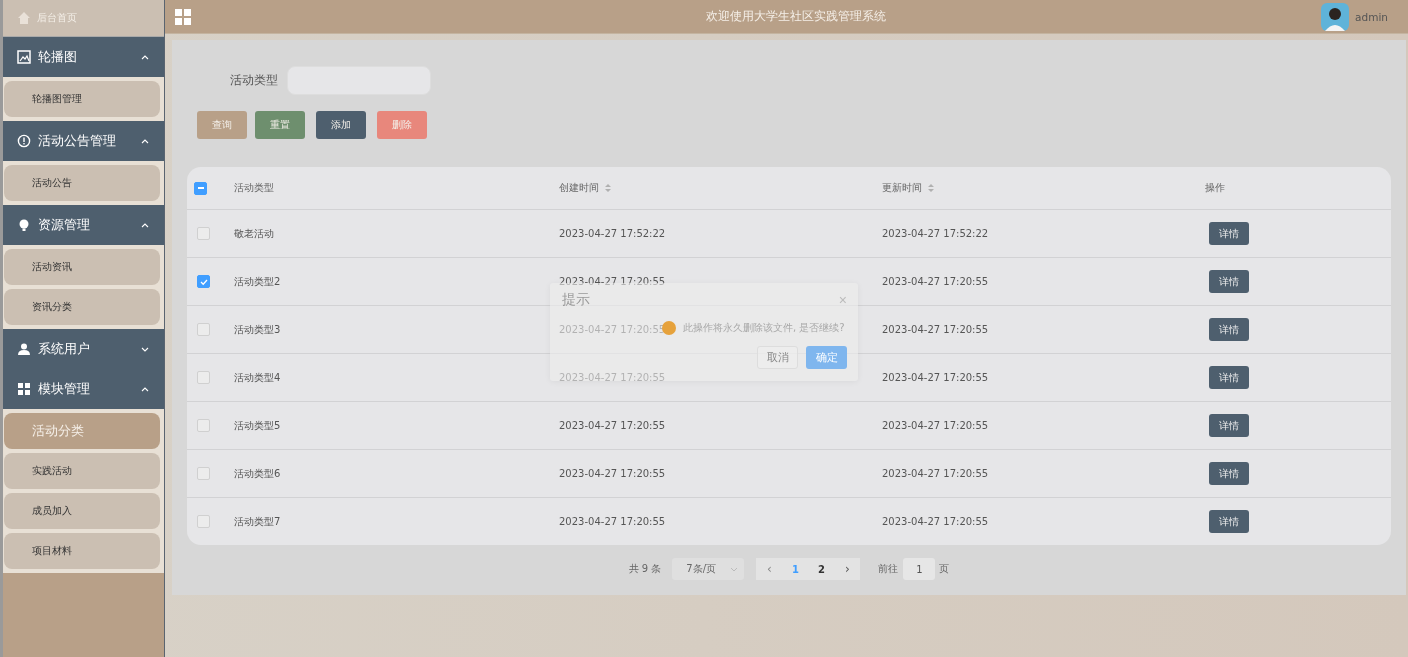 The width and height of the screenshot is (1408, 657). What do you see at coordinates (257, 329) in the screenshot?
I see `table-cell: 活动类型3` at bounding box center [257, 329].